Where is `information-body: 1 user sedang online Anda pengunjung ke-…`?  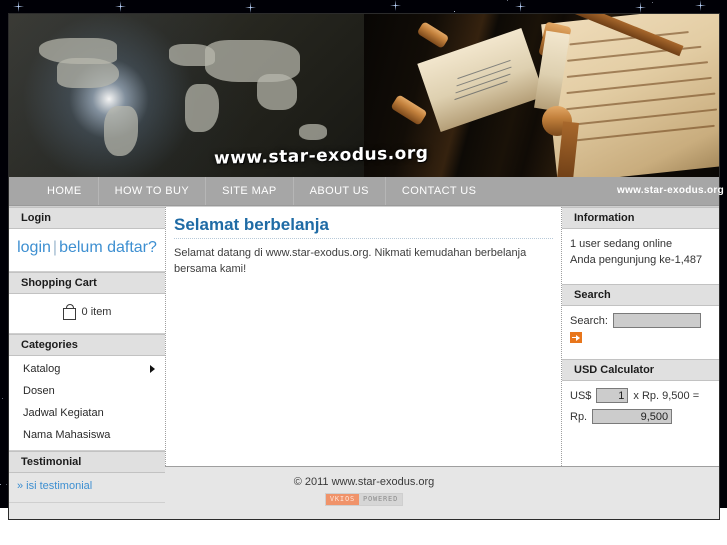 information-body: 1 user sedang online Anda pengunjung ke-… is located at coordinates (640, 253).